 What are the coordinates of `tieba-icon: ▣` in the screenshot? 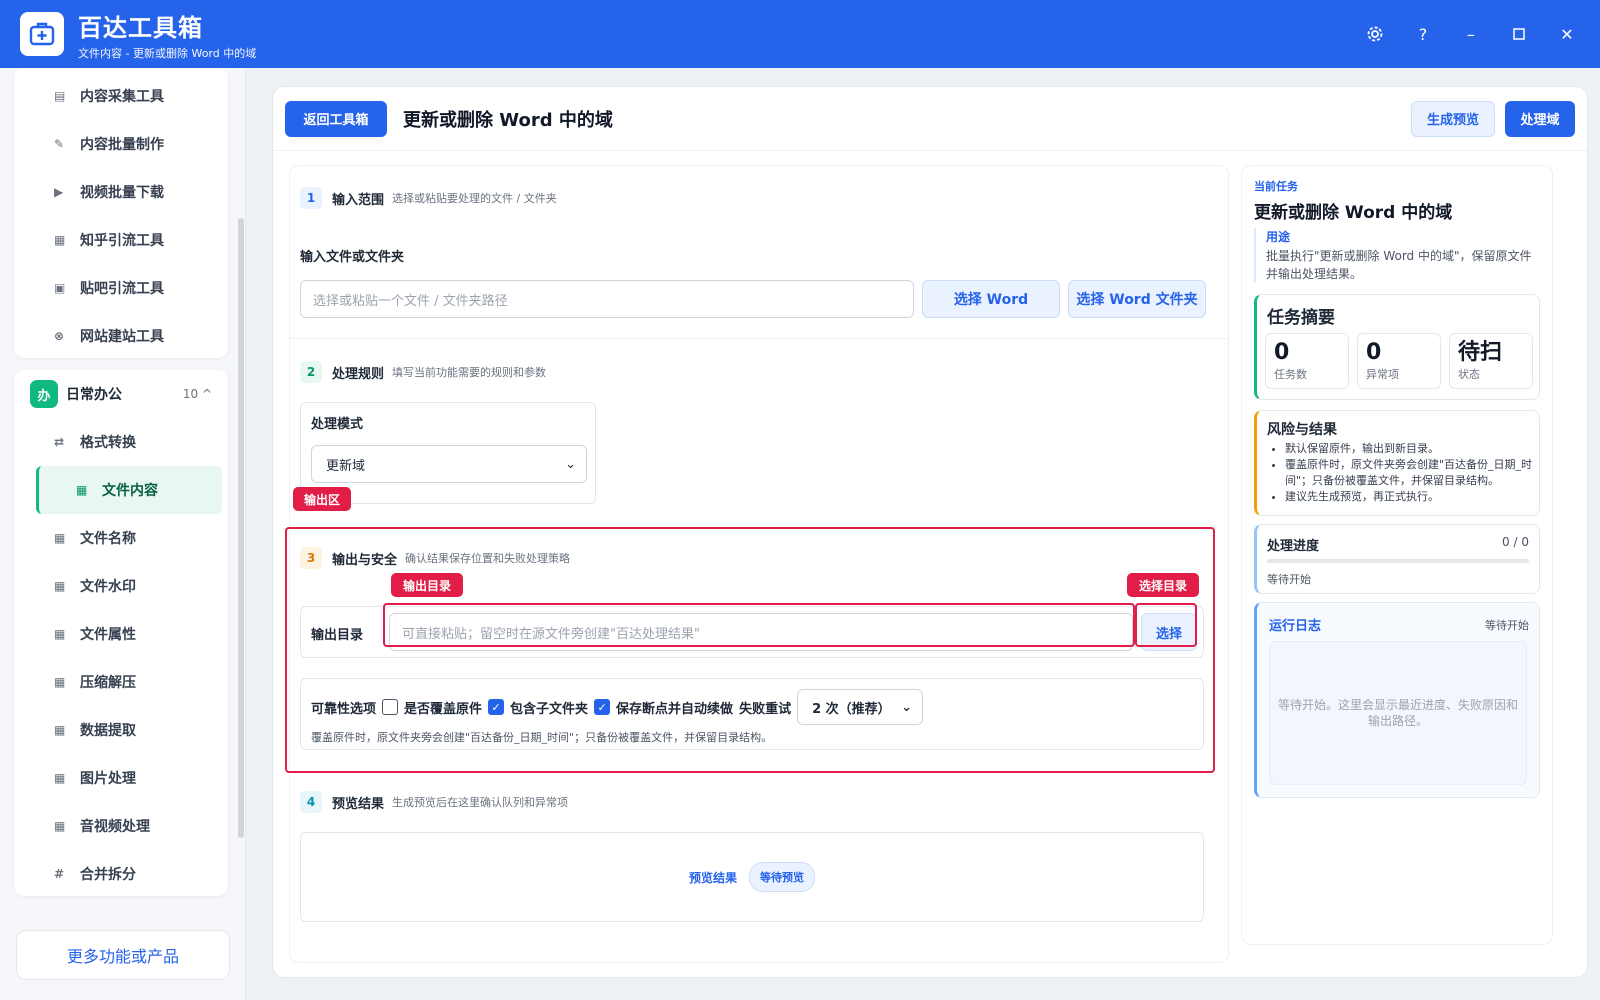 It's located at (60, 288).